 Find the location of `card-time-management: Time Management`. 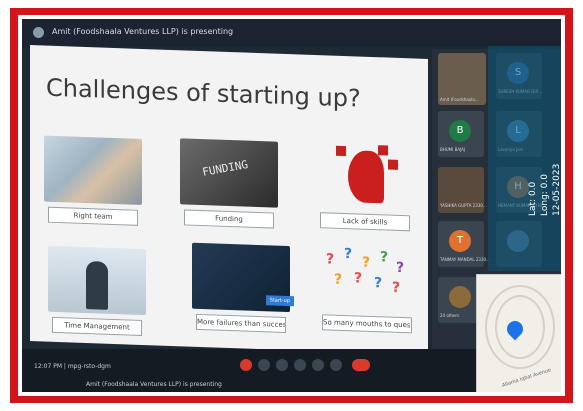

card-time-management: Time Management is located at coordinates (97, 290).